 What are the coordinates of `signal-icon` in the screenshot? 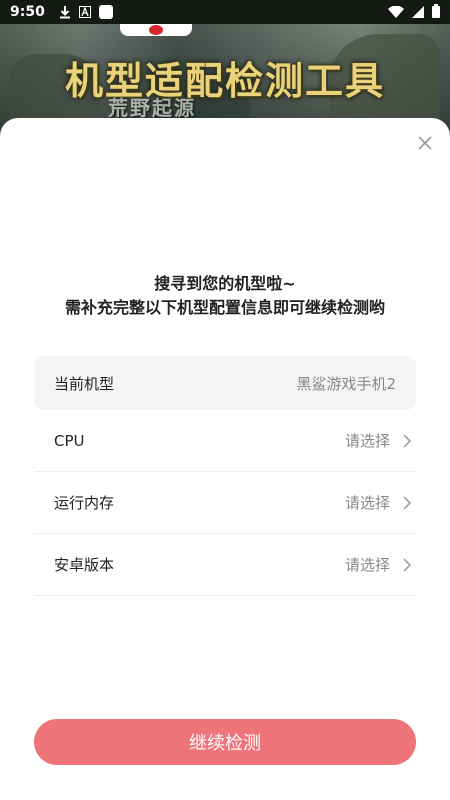 It's located at (418, 12).